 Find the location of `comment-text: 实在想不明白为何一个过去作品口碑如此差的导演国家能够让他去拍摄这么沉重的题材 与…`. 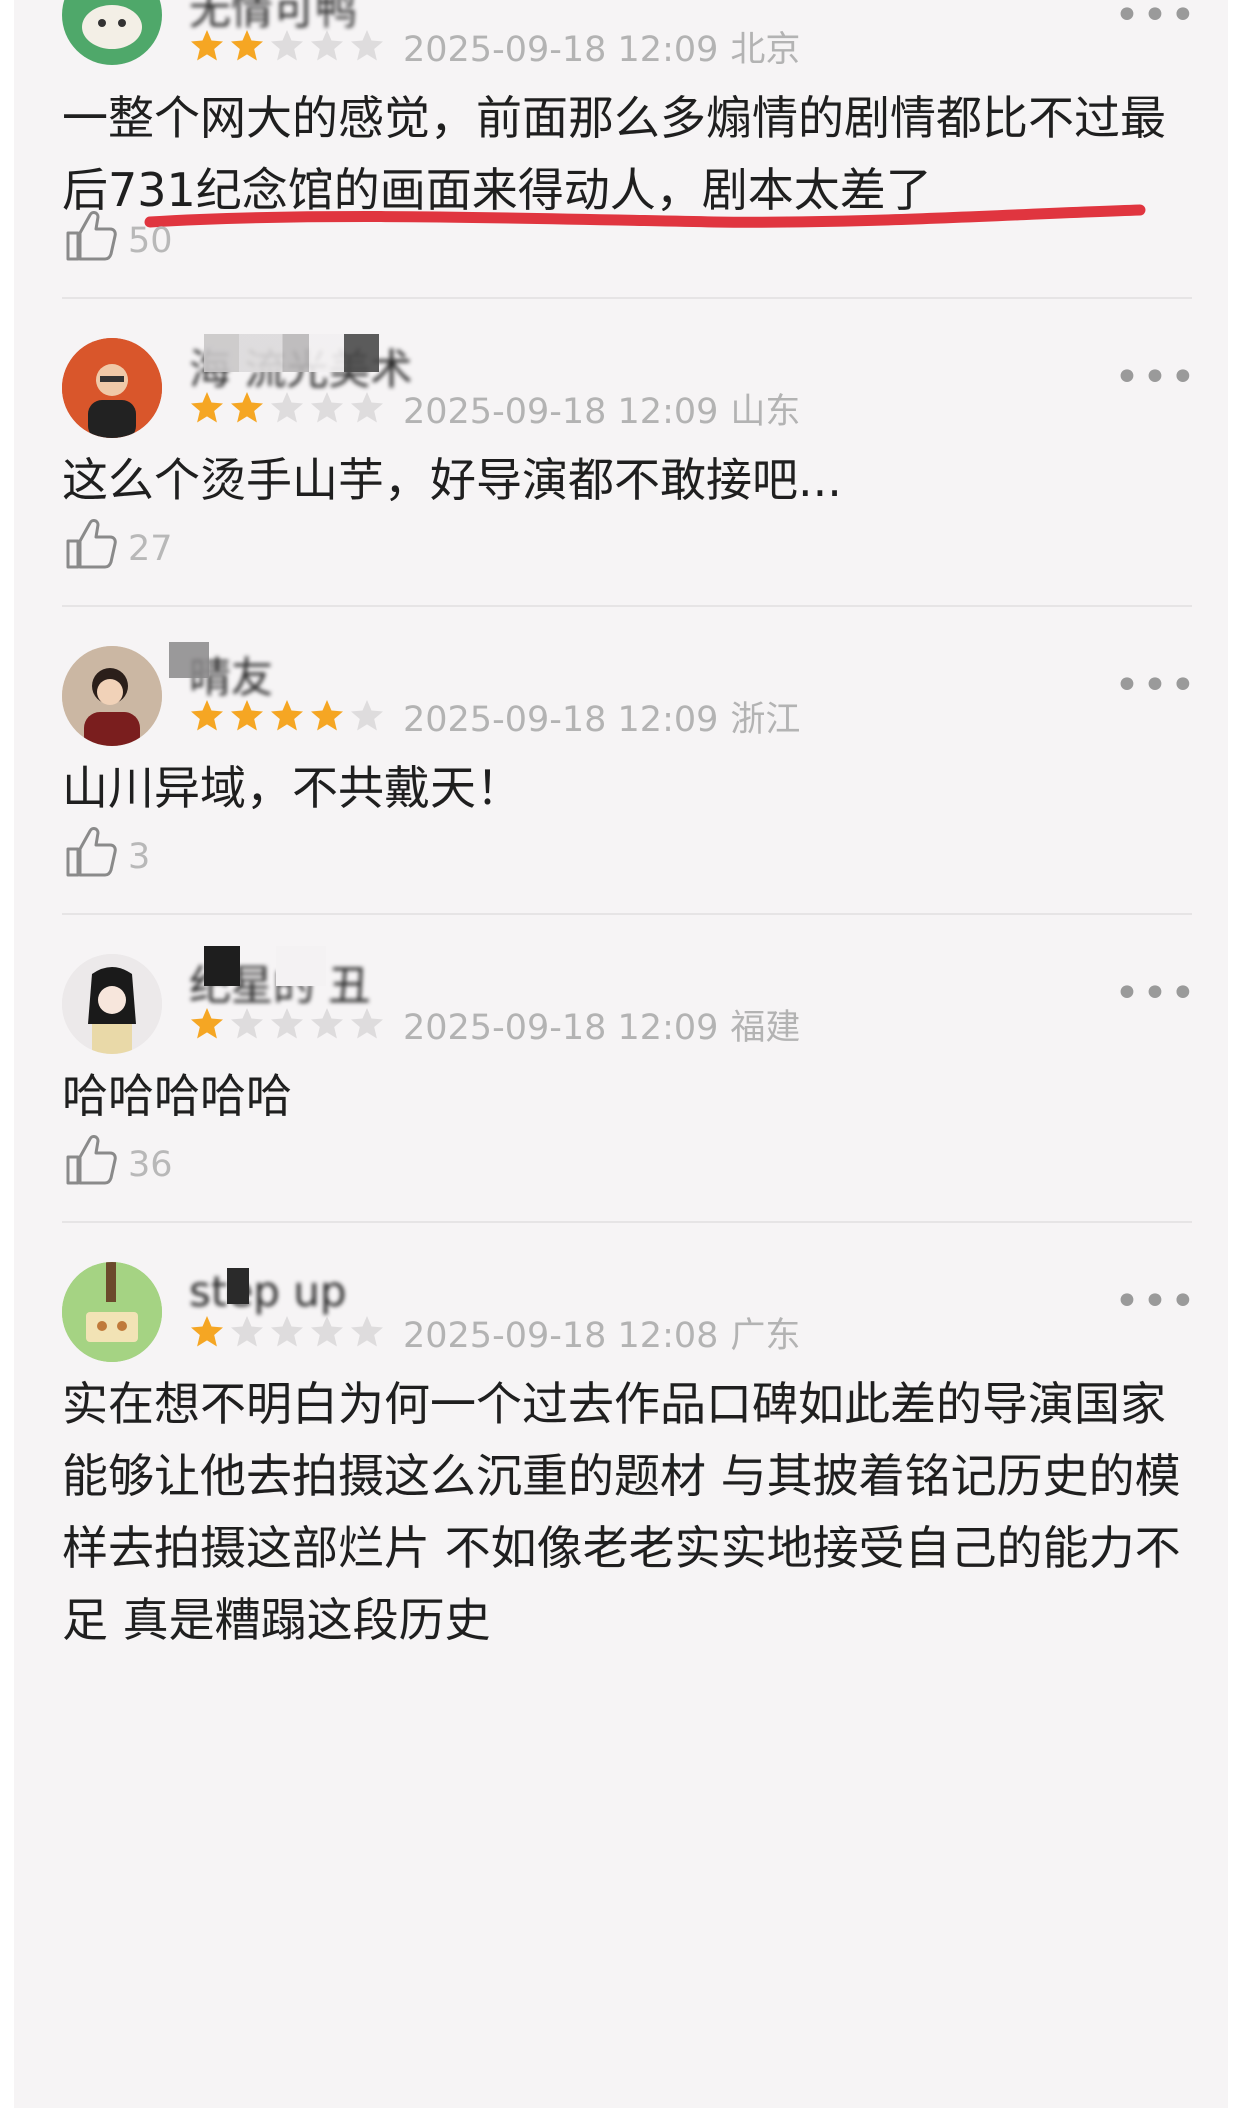

comment-text: 实在想不明白为何一个过去作品口碑如此差的导演国家能够让他去拍摄这么沉重的题材 与… is located at coordinates (621, 1512).